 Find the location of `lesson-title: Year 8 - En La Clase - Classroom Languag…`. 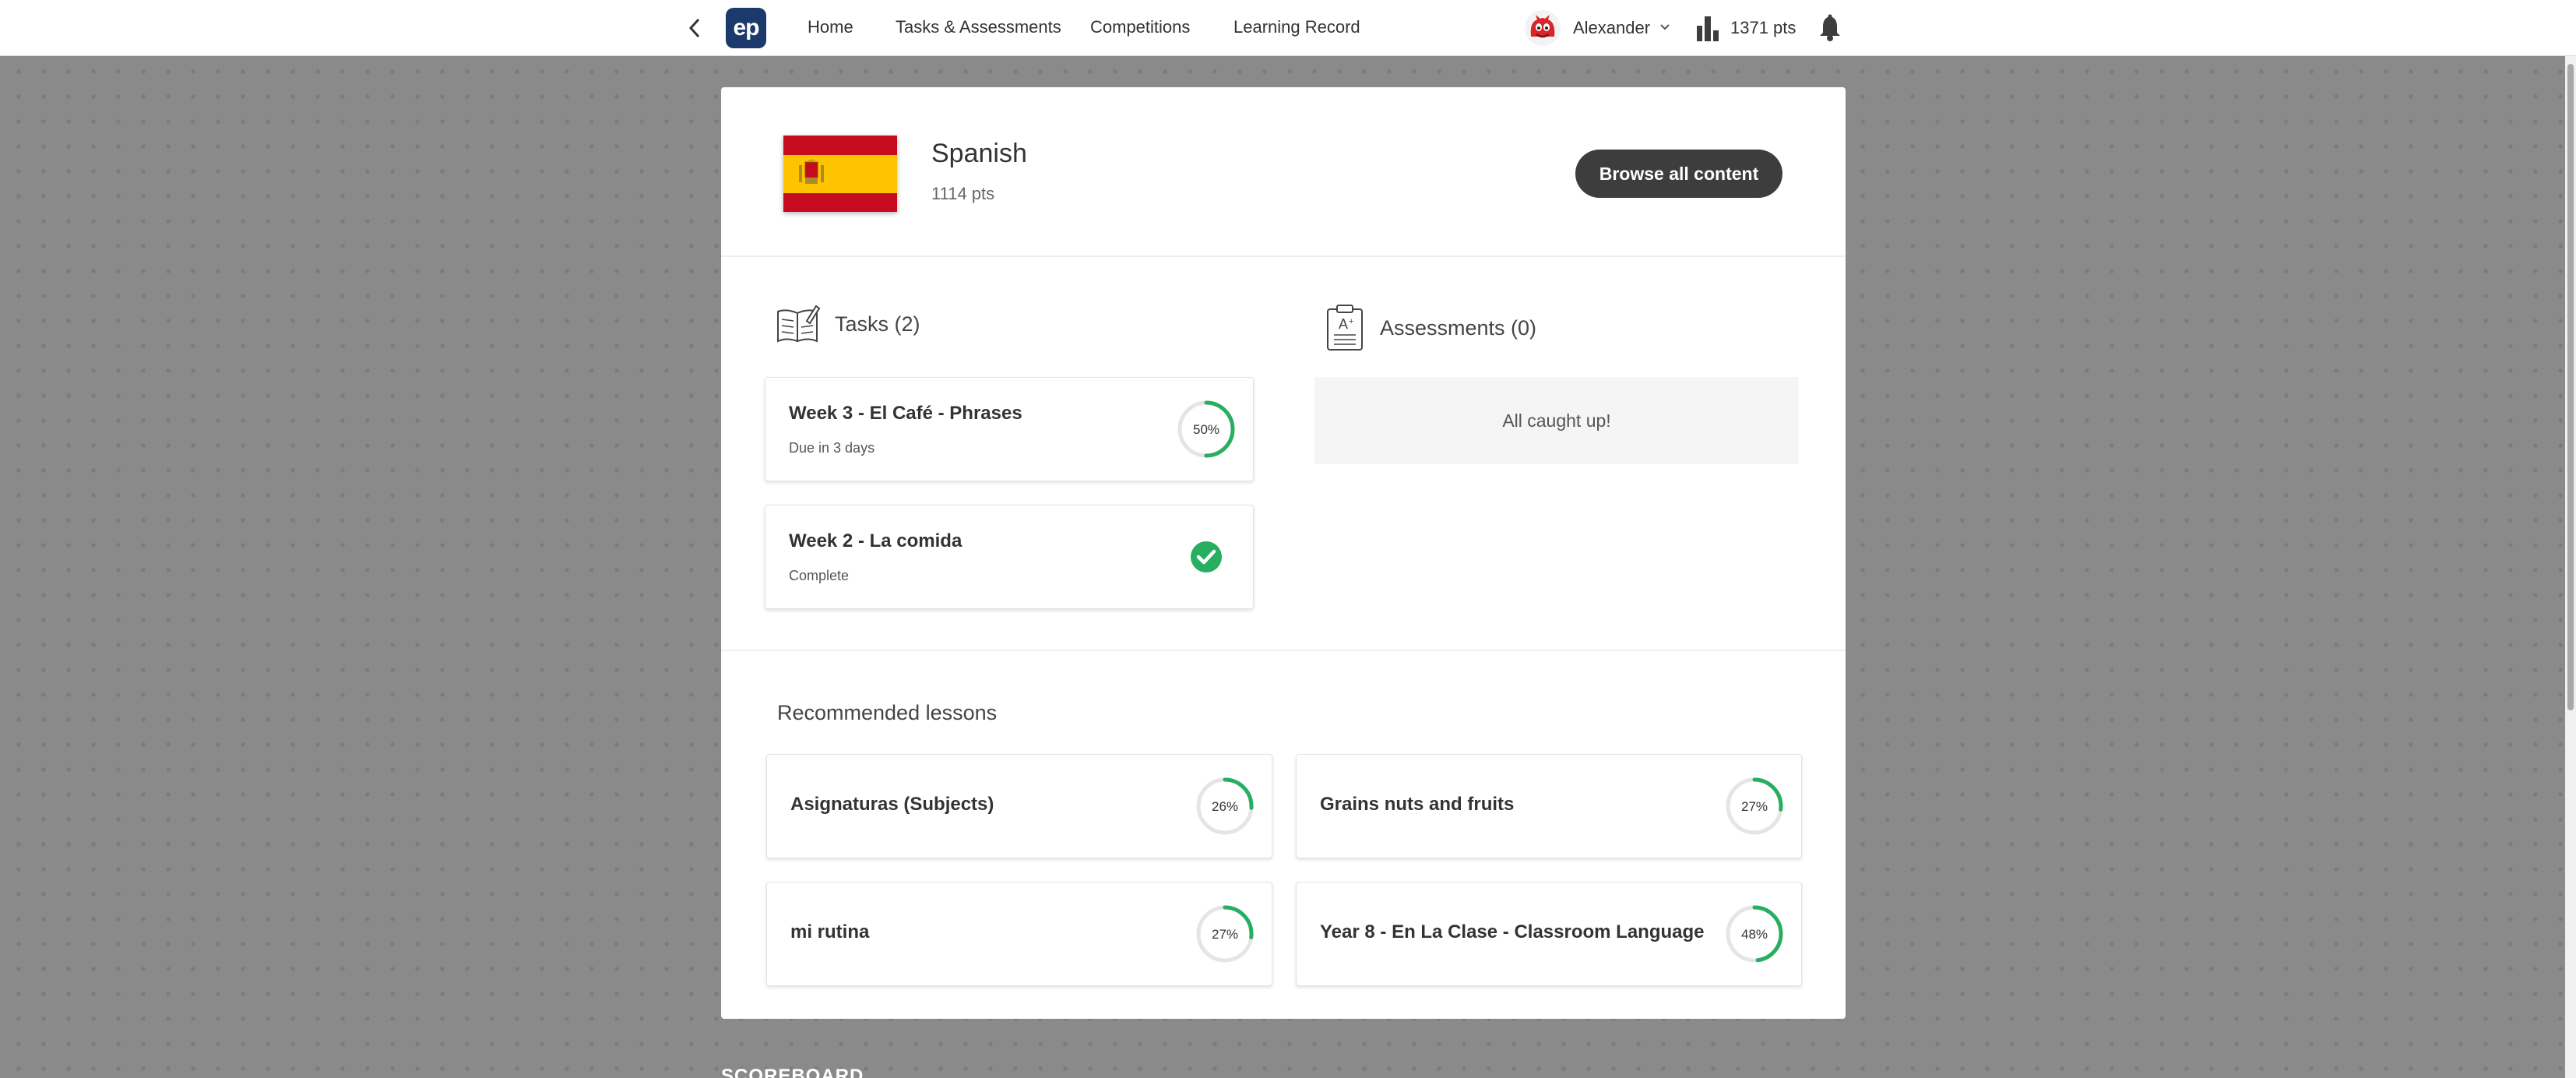

lesson-title: Year 8 - En La Clase - Classroom Languag… is located at coordinates (1512, 931).